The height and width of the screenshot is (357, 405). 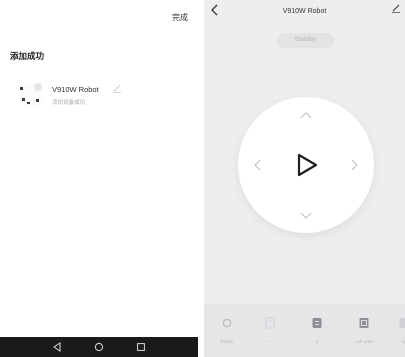 What do you see at coordinates (306, 216) in the screenshot?
I see `chevron-down-icon` at bounding box center [306, 216].